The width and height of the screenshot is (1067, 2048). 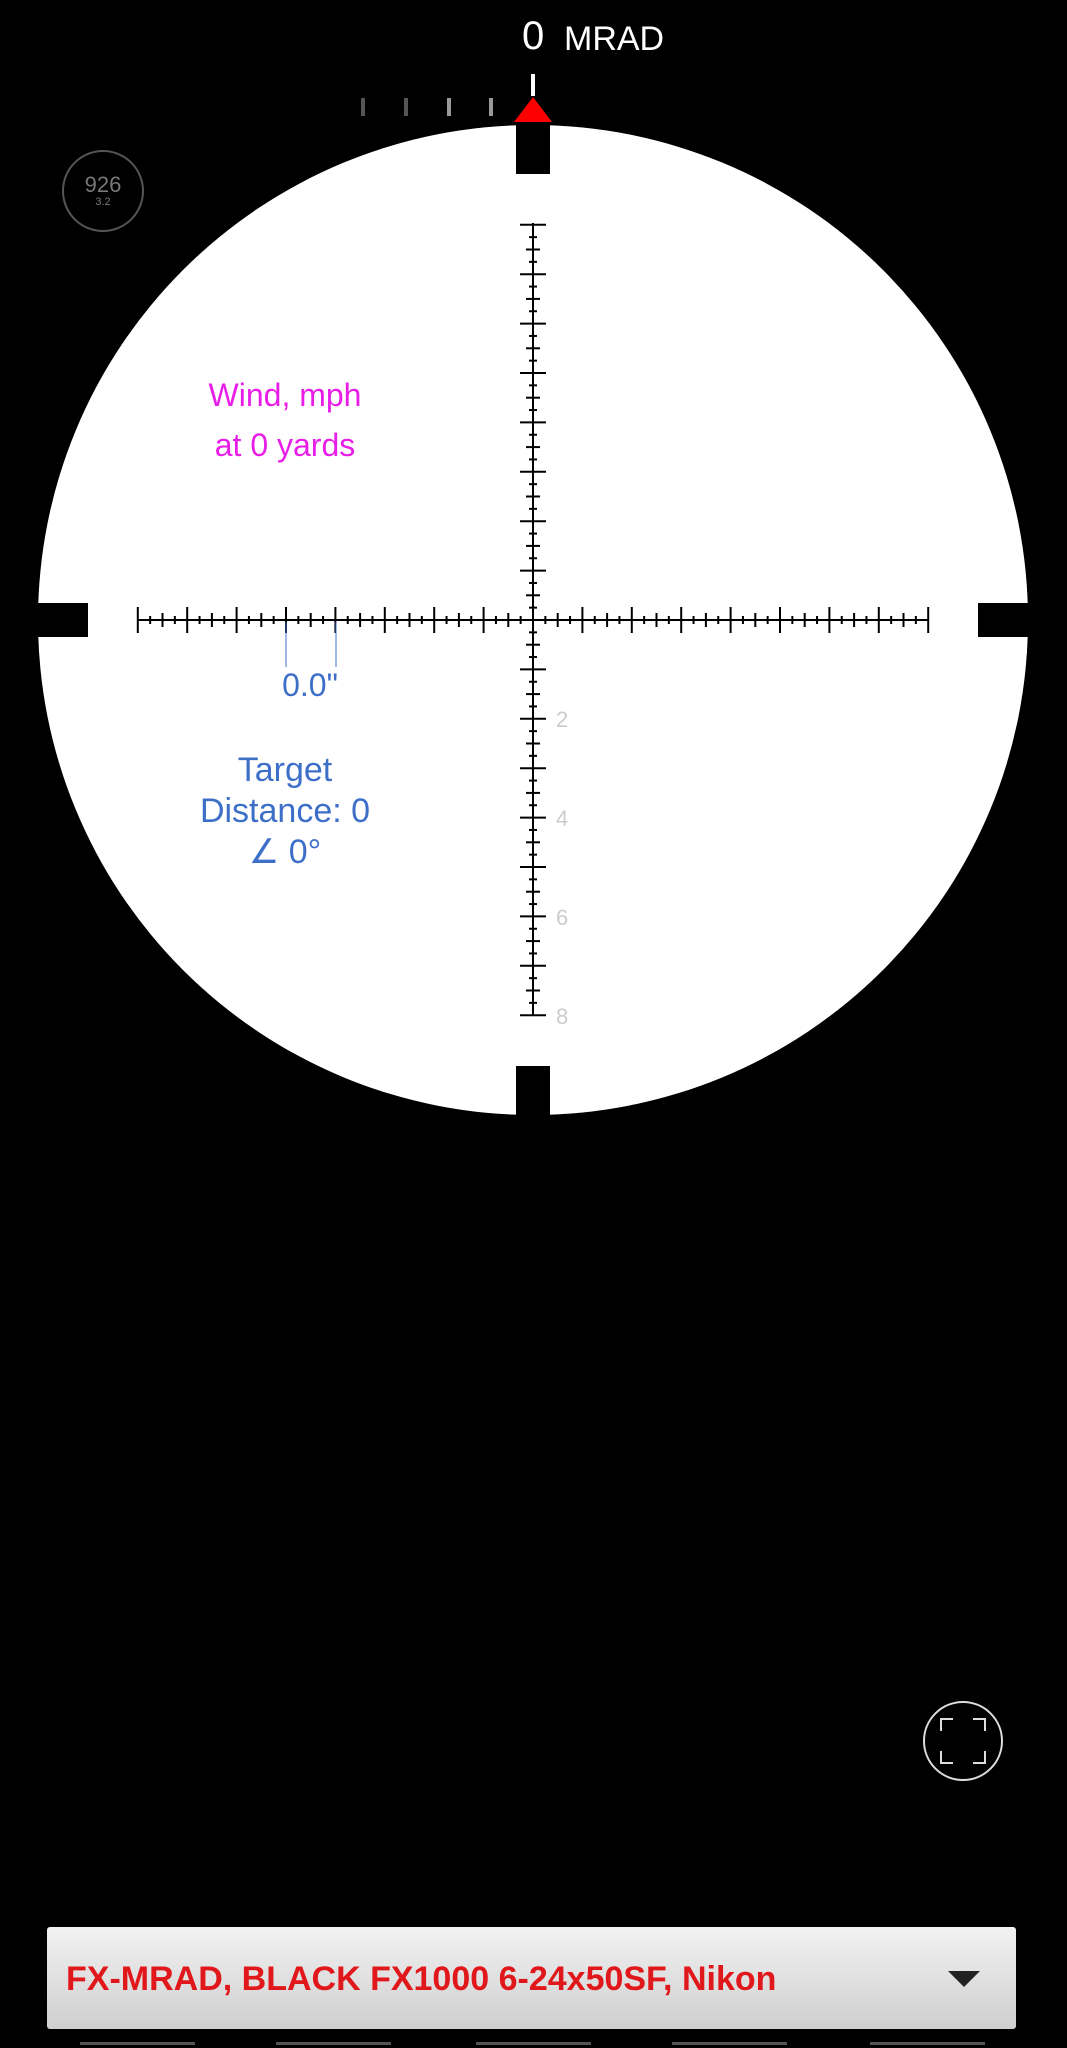 What do you see at coordinates (103, 184) in the screenshot?
I see `zoom-value: 926` at bounding box center [103, 184].